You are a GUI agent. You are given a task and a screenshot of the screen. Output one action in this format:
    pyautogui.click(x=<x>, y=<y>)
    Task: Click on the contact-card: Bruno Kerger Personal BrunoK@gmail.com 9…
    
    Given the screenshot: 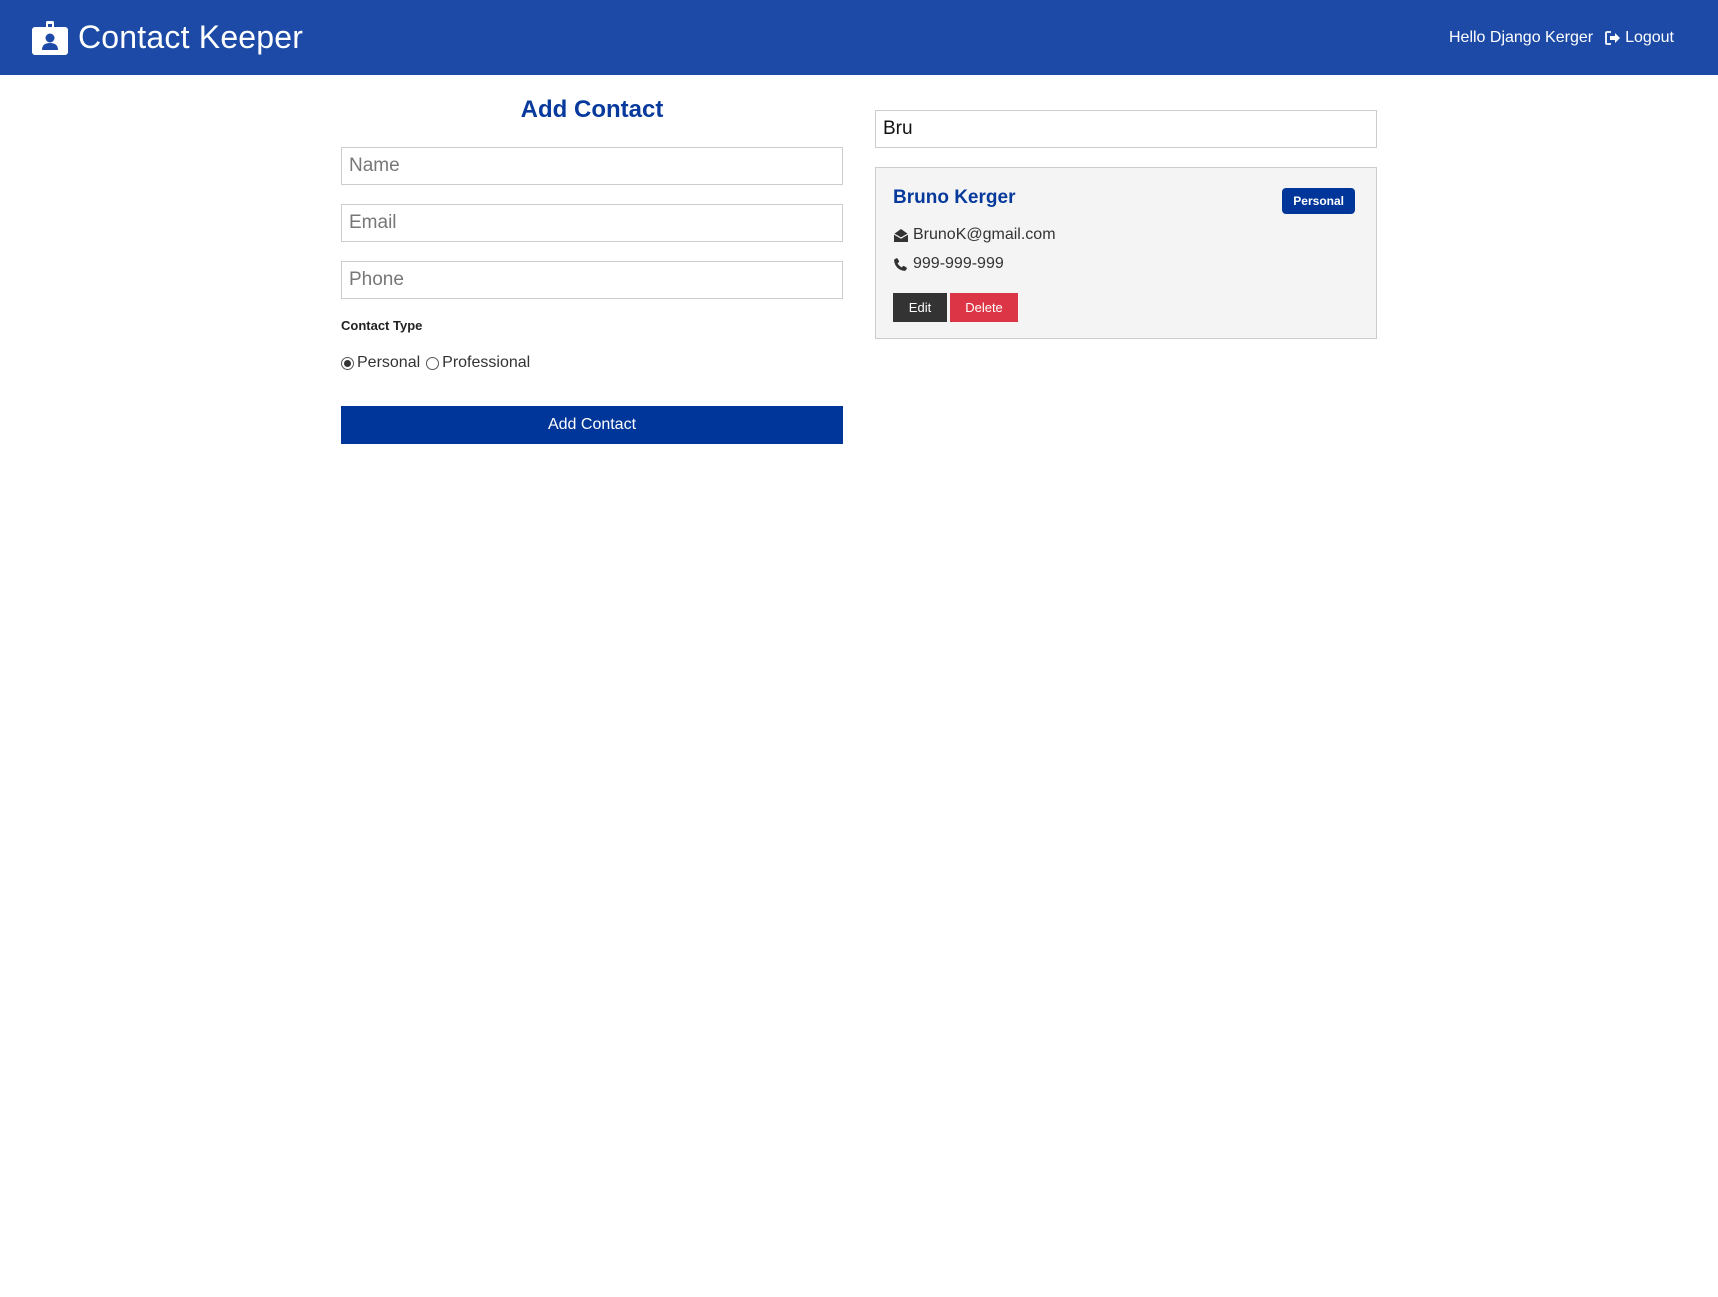 What is the action you would take?
    pyautogui.click(x=1126, y=253)
    